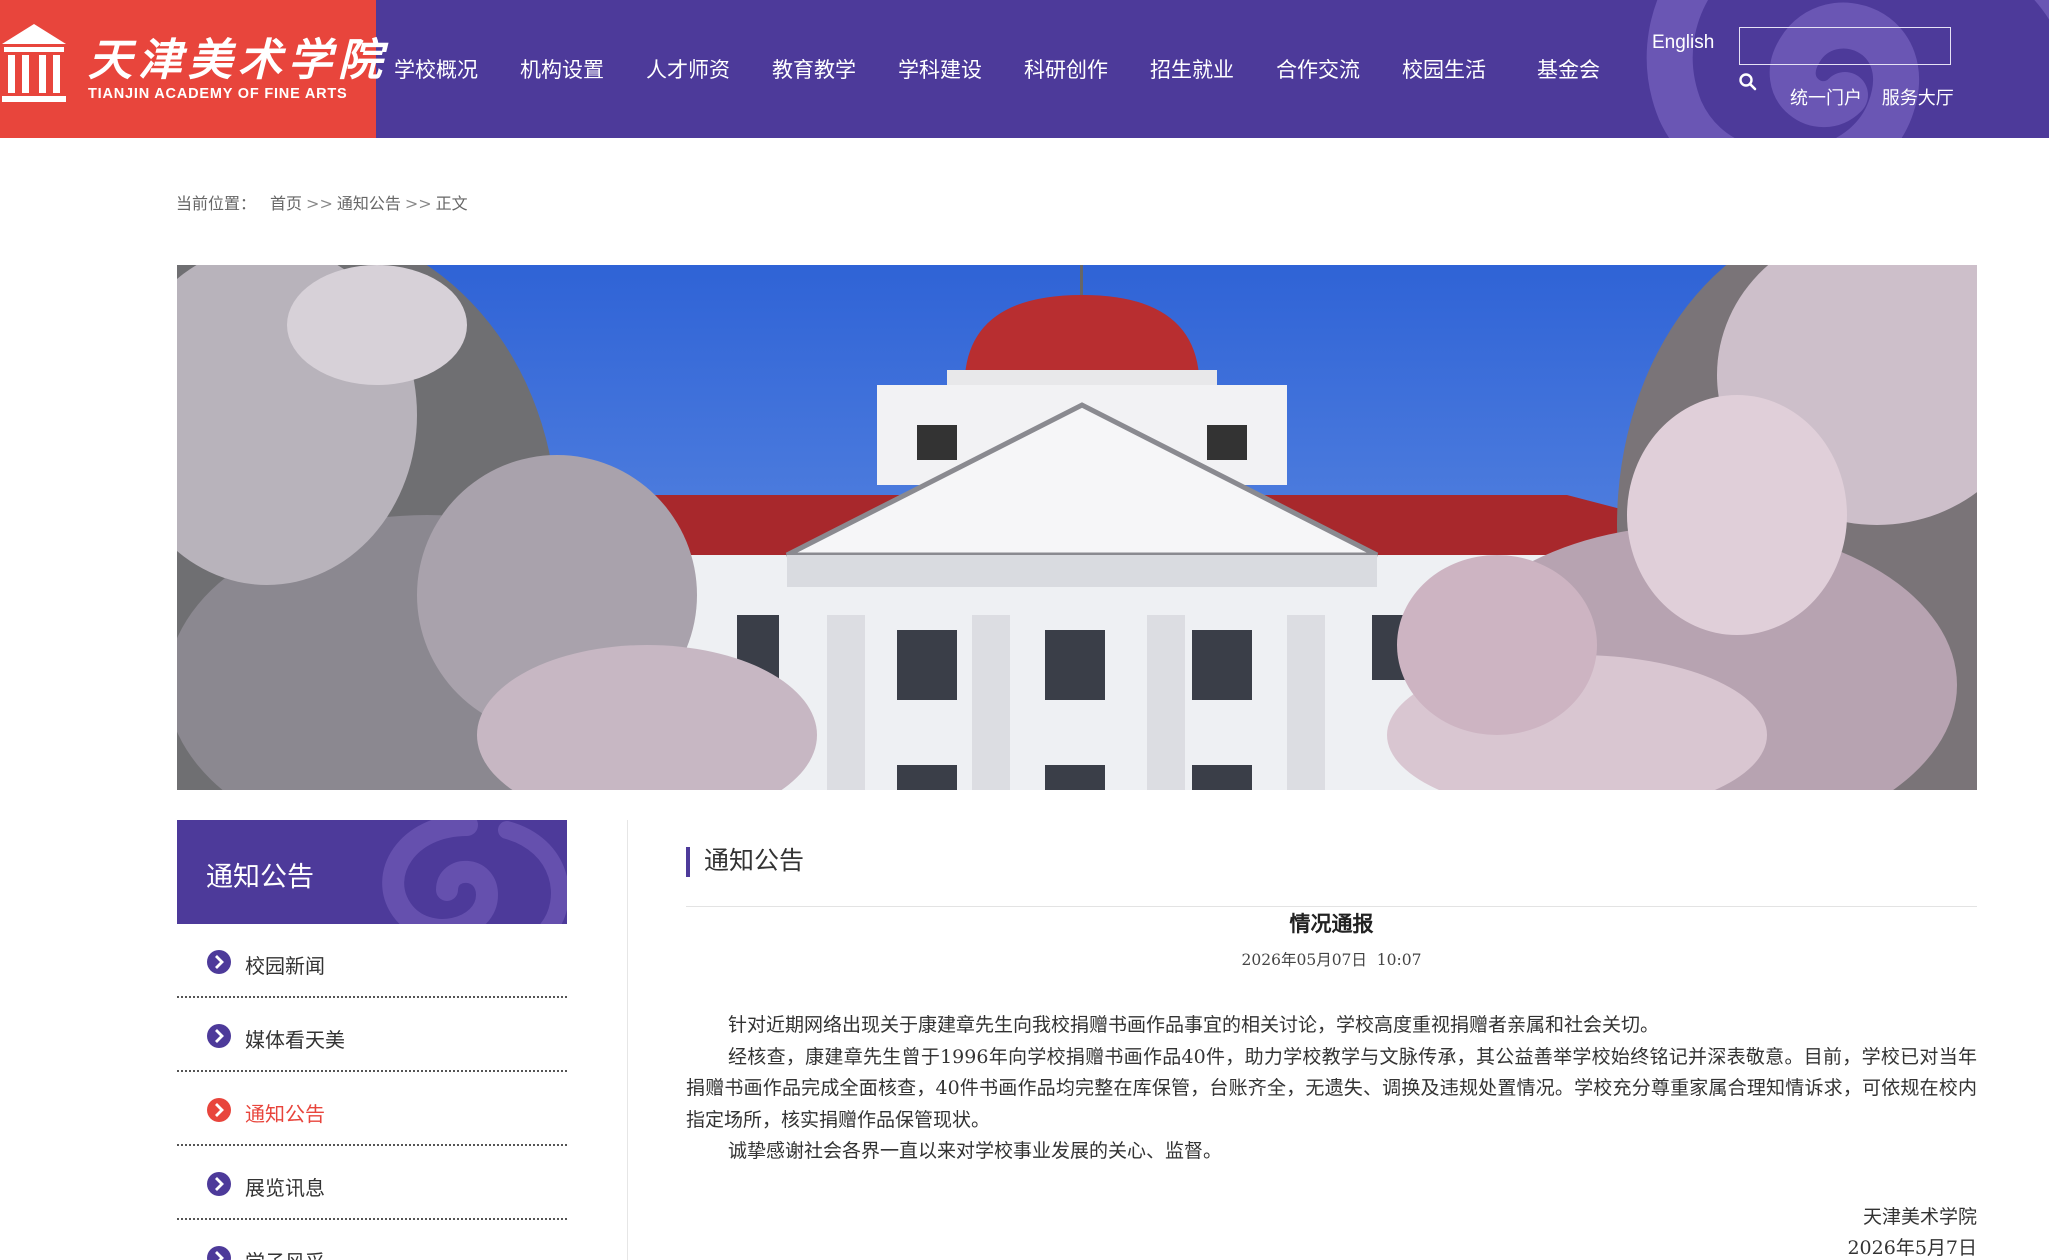  Describe the element at coordinates (1683, 43) in the screenshot. I see `english-link: English` at that location.